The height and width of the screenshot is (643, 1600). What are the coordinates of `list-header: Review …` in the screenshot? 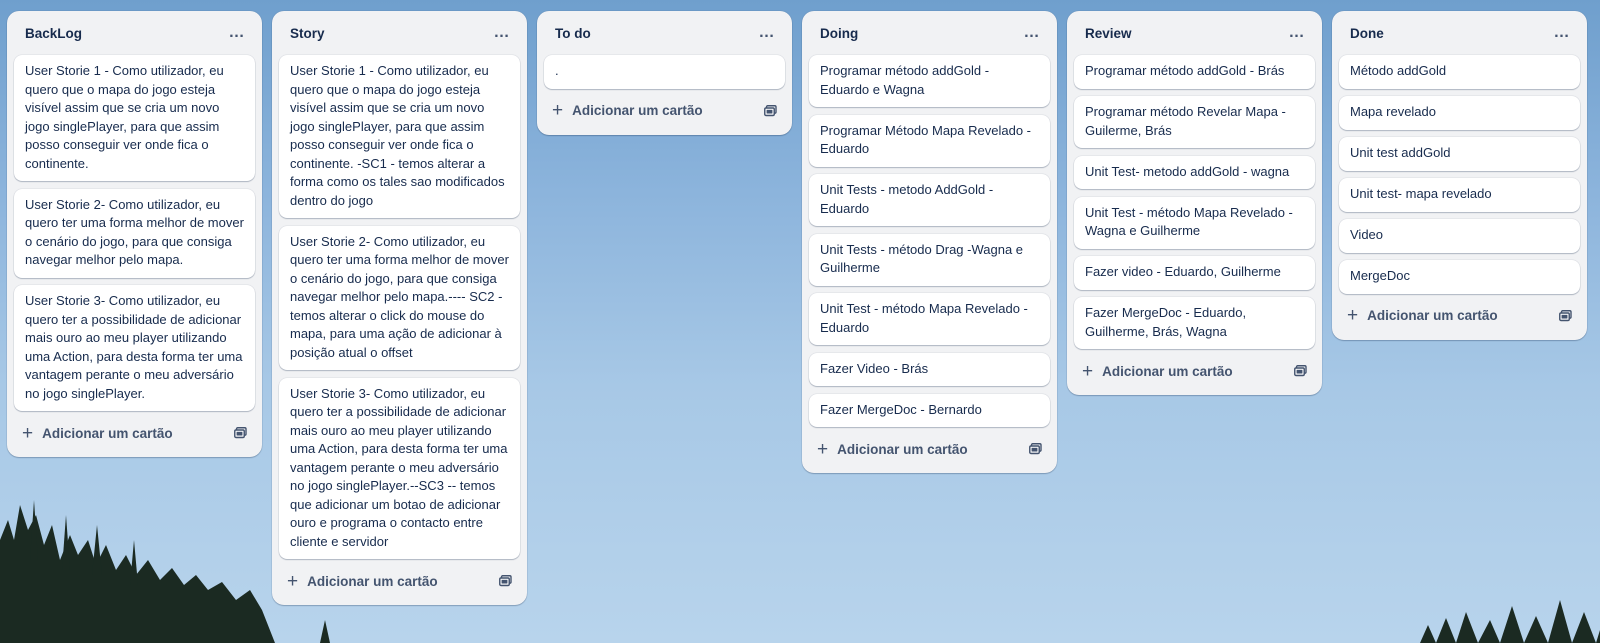 It's located at (1194, 33).